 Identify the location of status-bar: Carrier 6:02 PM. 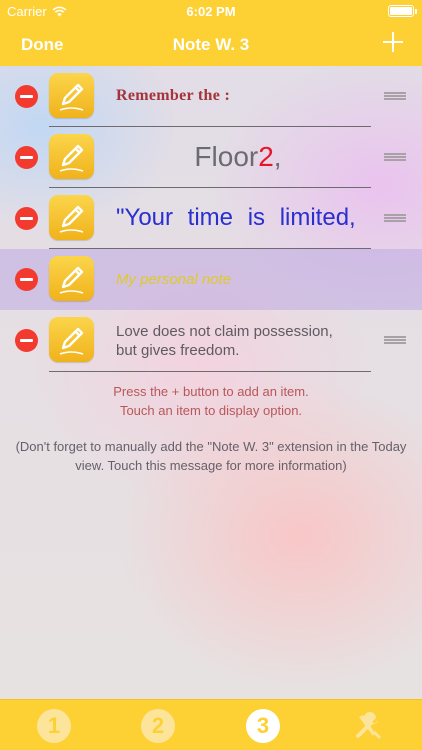
(211, 11).